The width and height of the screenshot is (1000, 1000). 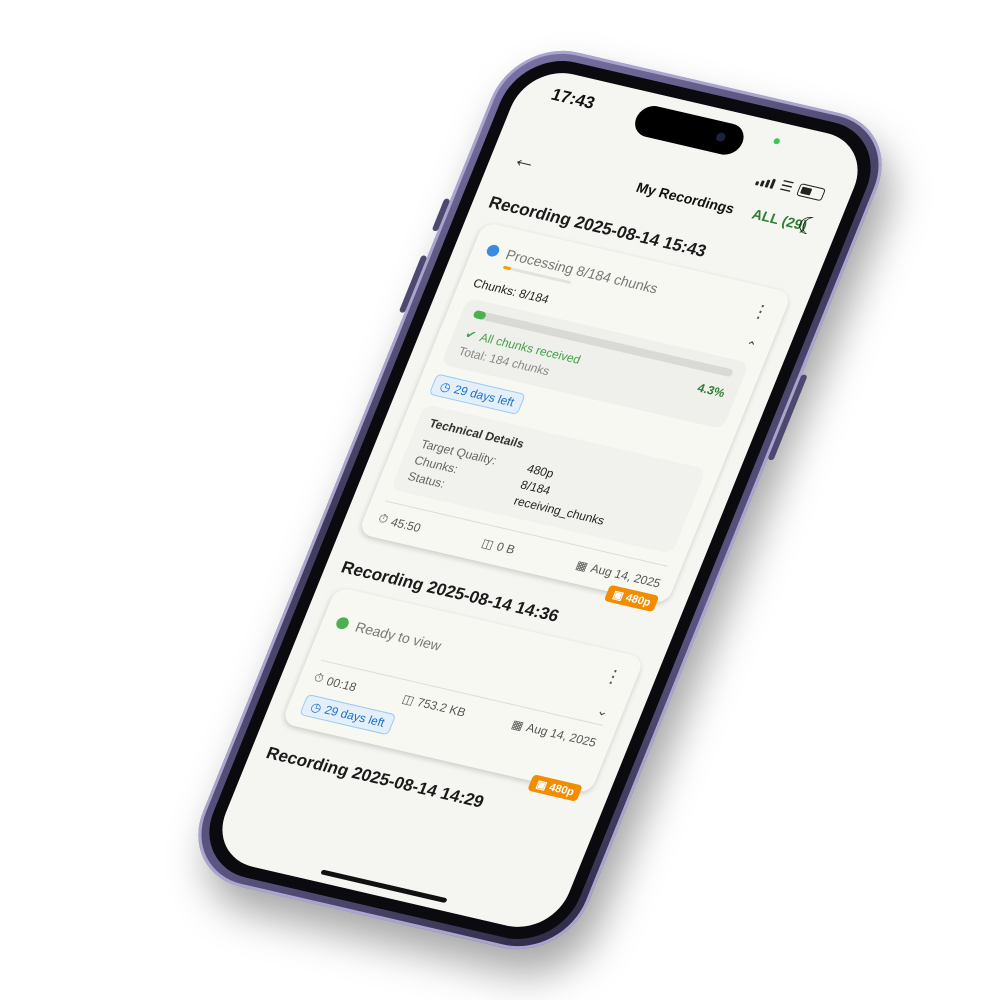 I want to click on chevron-down-icon: ⌄, so click(x=603, y=711).